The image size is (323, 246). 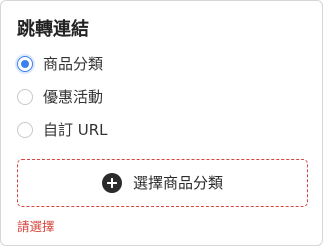 What do you see at coordinates (73, 64) in the screenshot?
I see `radio-label-product-category: 商品分類` at bounding box center [73, 64].